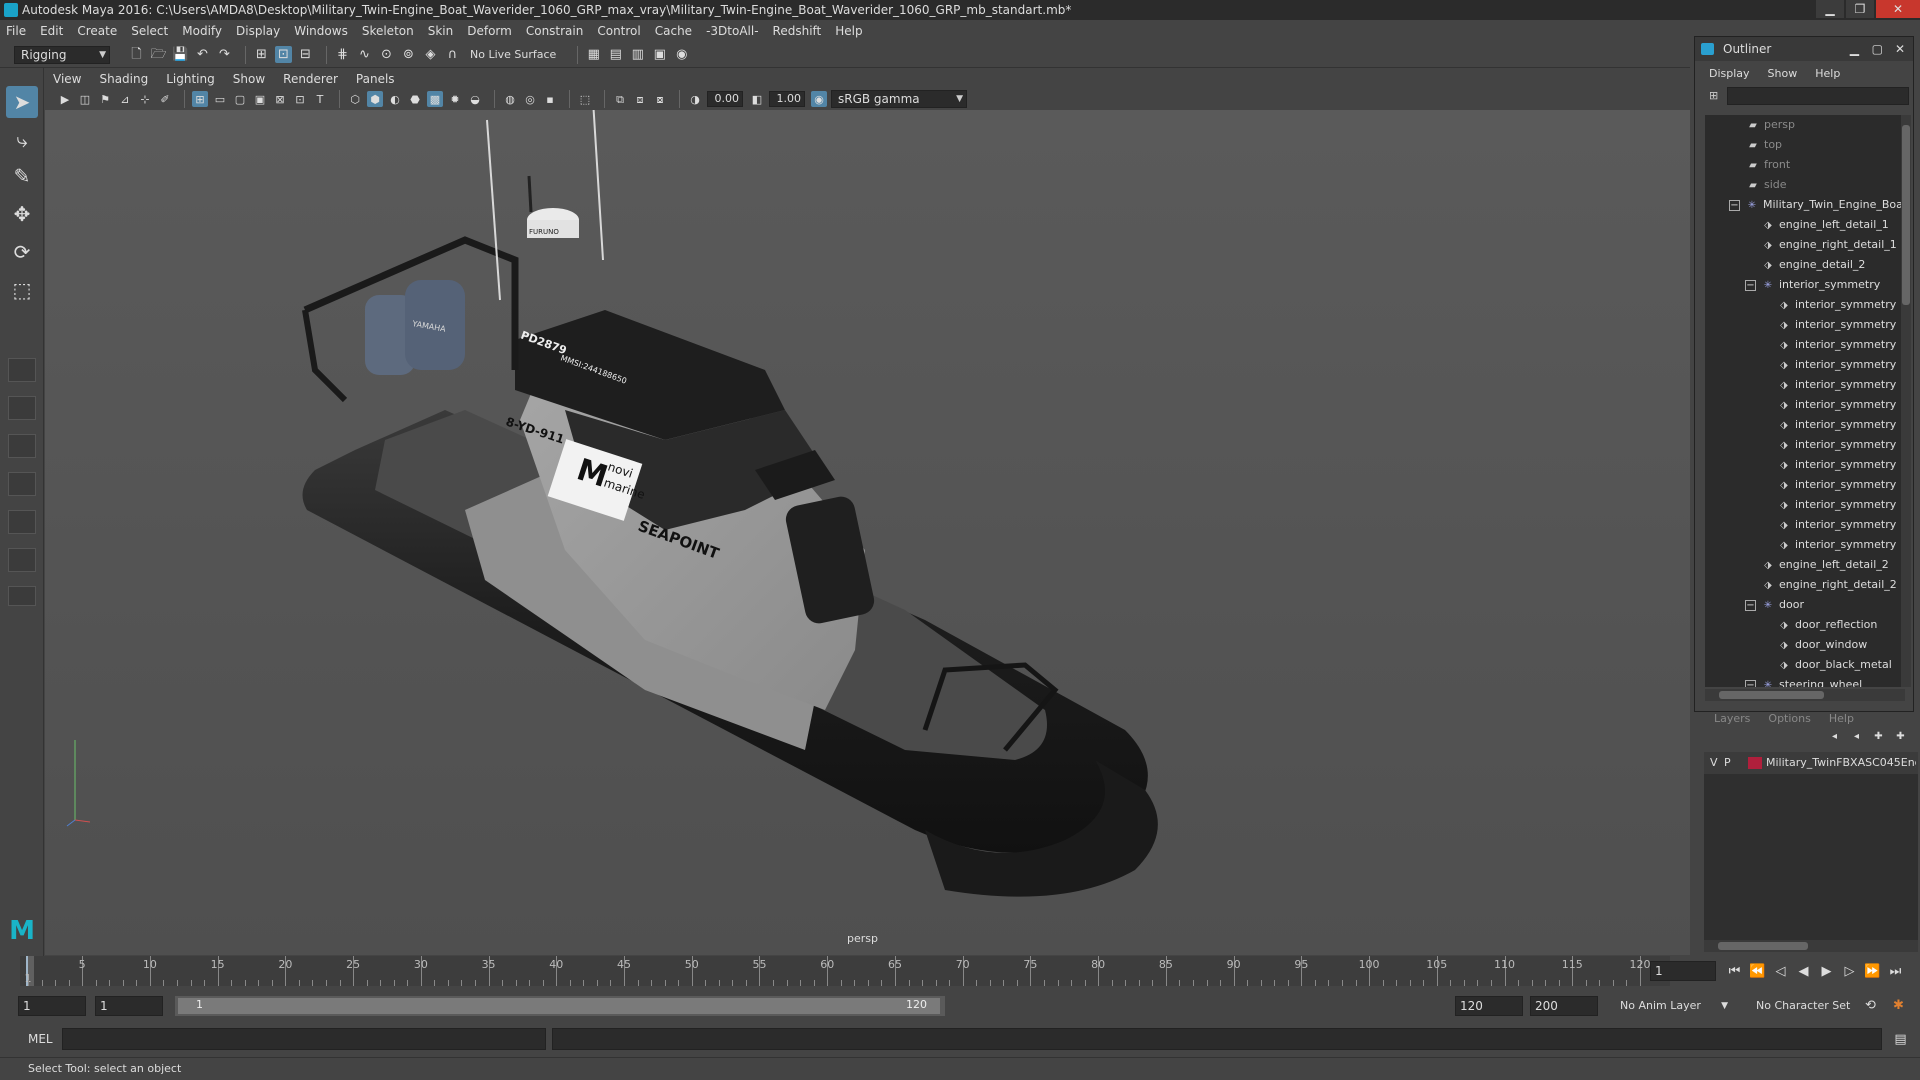 The height and width of the screenshot is (1080, 1920). Describe the element at coordinates (52, 1006) in the screenshot. I see `scene-start-field: 1` at that location.